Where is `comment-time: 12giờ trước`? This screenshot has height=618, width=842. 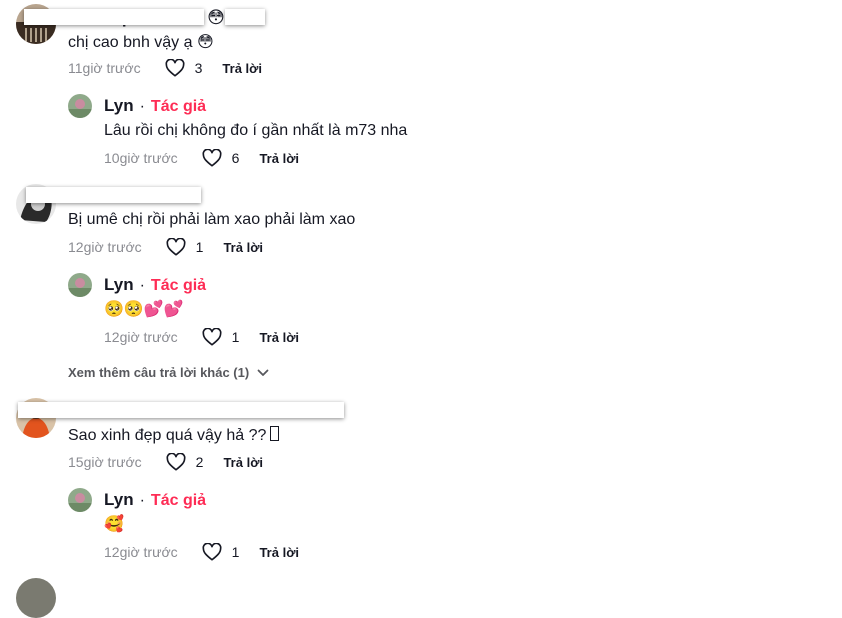 comment-time: 12giờ trước is located at coordinates (105, 247).